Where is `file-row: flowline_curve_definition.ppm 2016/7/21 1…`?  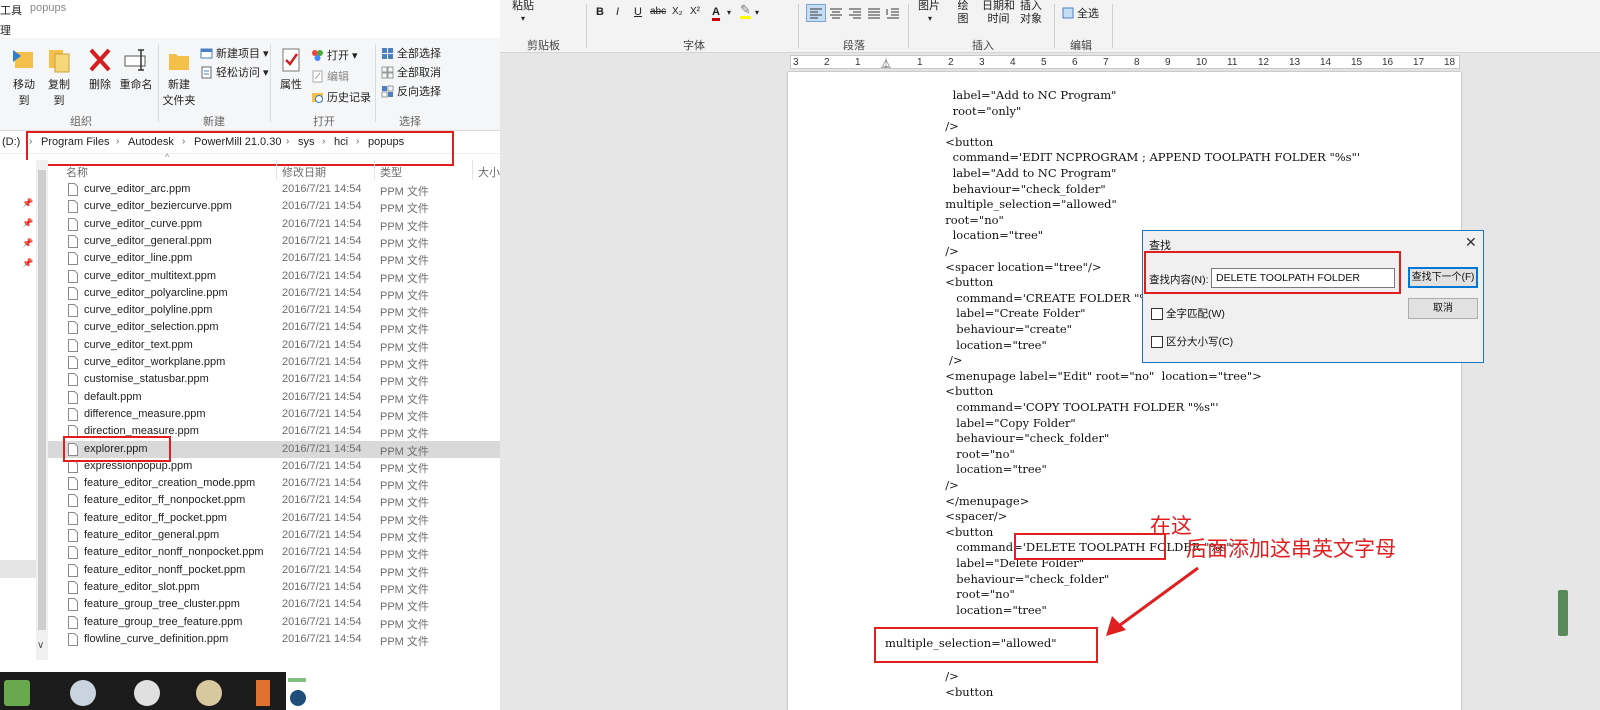 file-row: flowline_curve_definition.ppm 2016/7/21 1… is located at coordinates (280, 639).